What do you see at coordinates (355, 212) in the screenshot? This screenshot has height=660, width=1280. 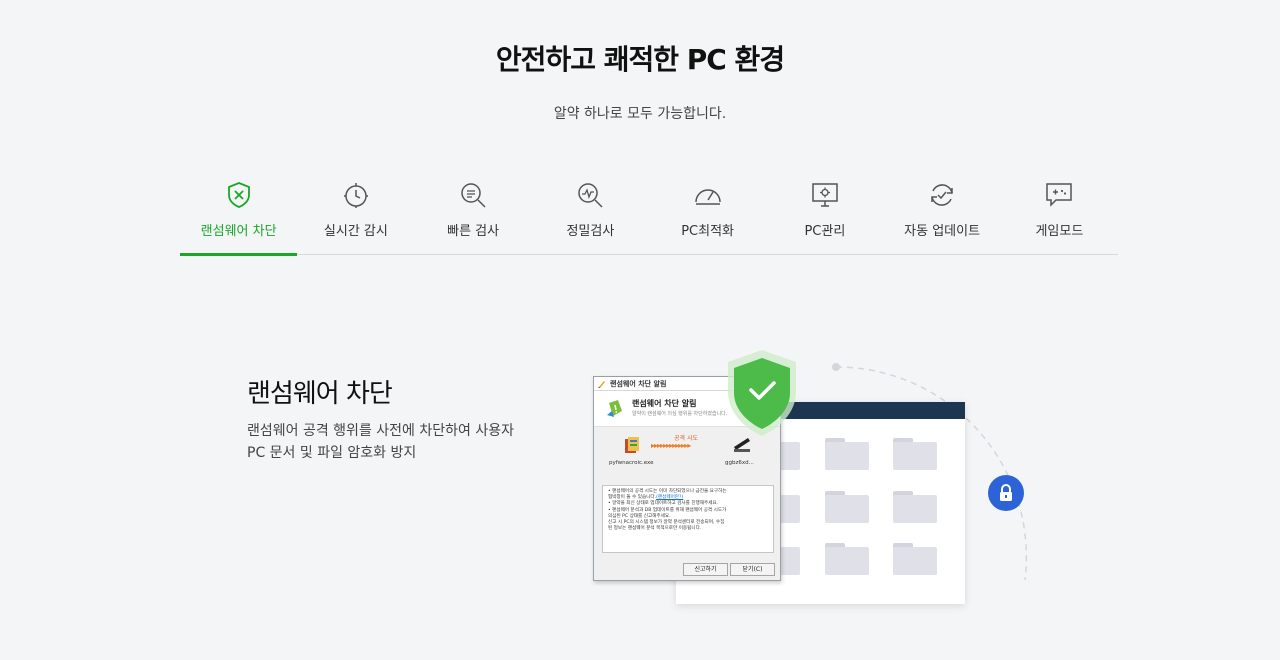 I see `tab-realtime: 실시간 감시` at bounding box center [355, 212].